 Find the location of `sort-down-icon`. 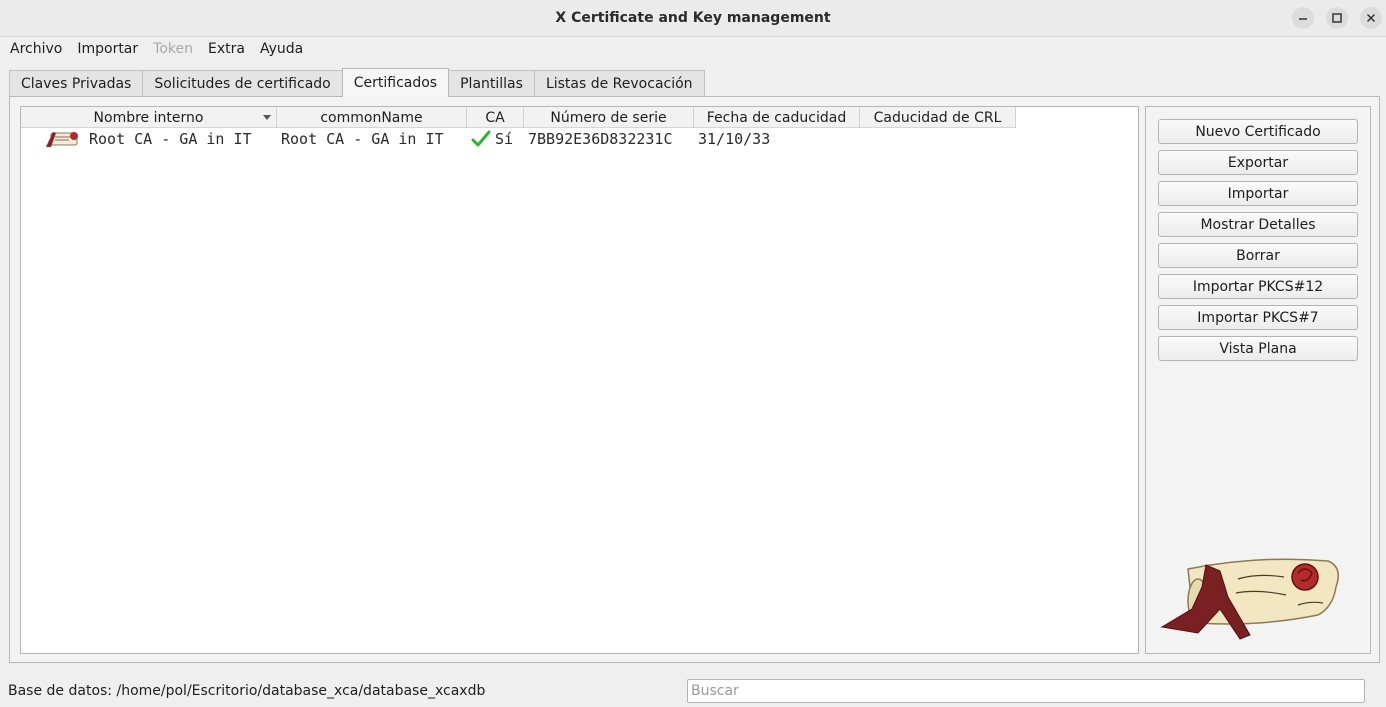

sort-down-icon is located at coordinates (267, 117).